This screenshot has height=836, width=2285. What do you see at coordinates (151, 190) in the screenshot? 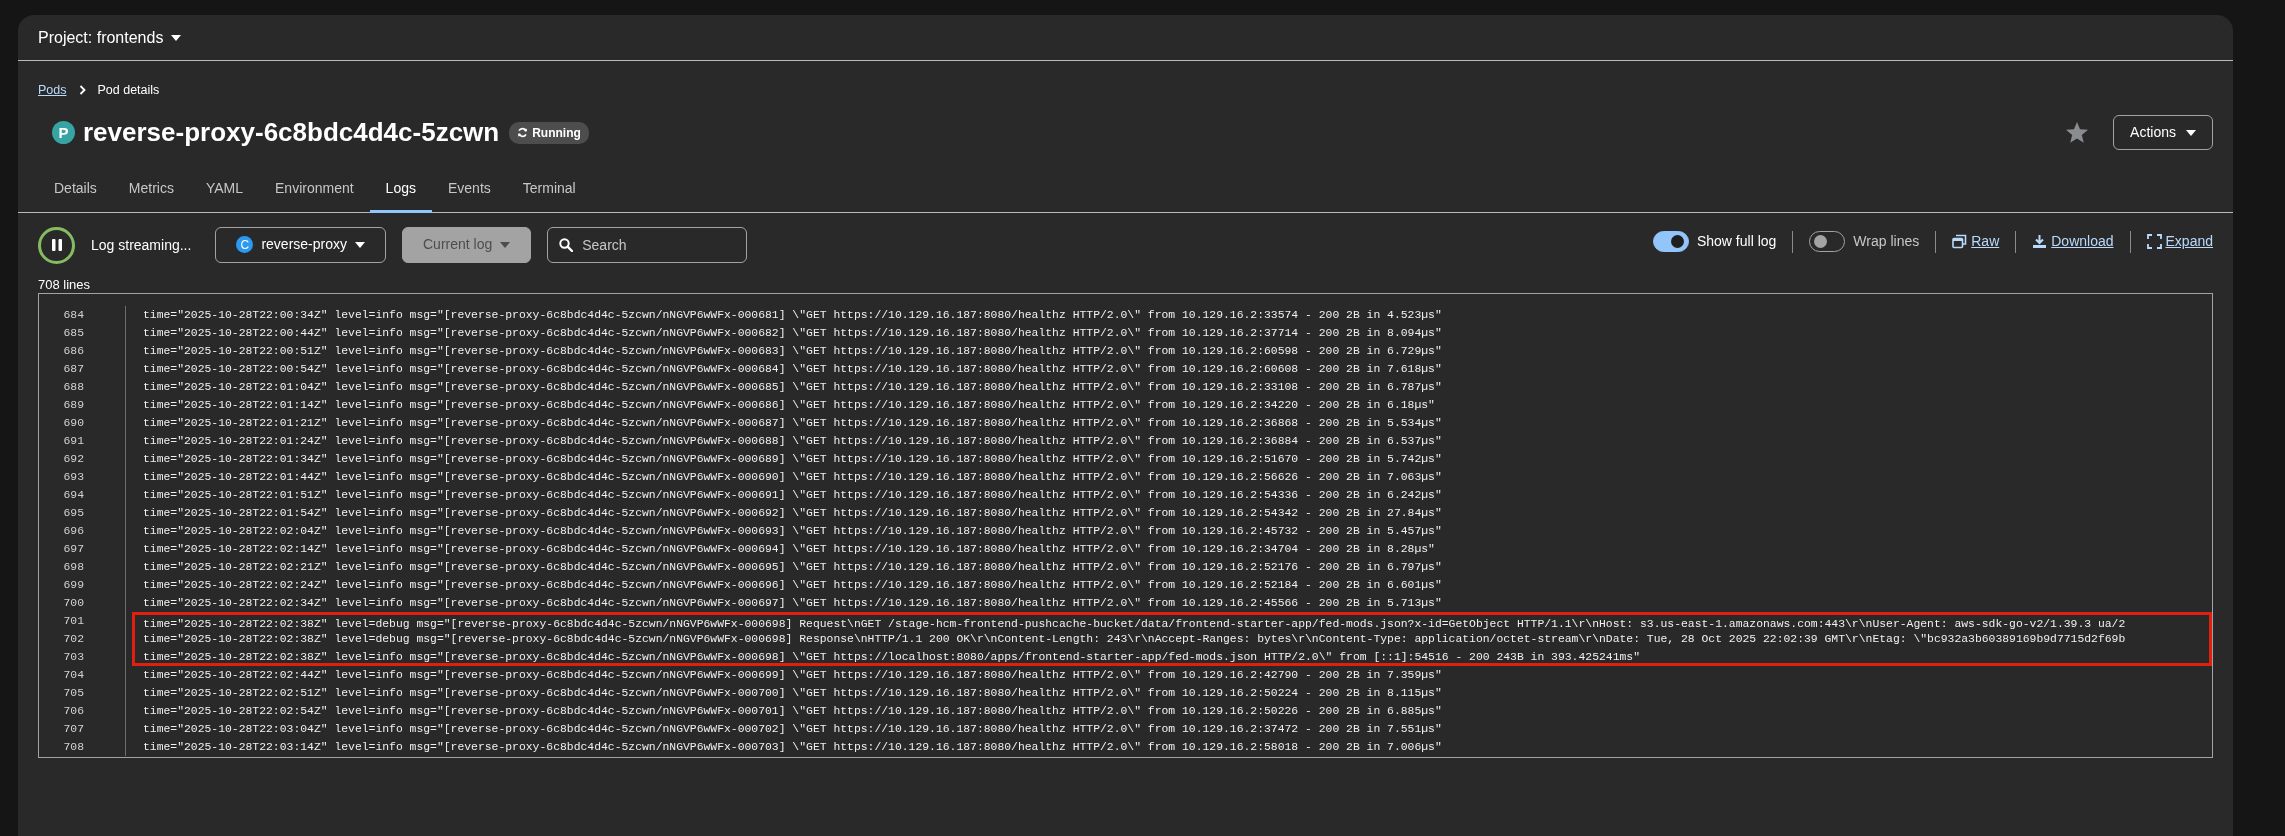
I see `tab: Metrics` at bounding box center [151, 190].